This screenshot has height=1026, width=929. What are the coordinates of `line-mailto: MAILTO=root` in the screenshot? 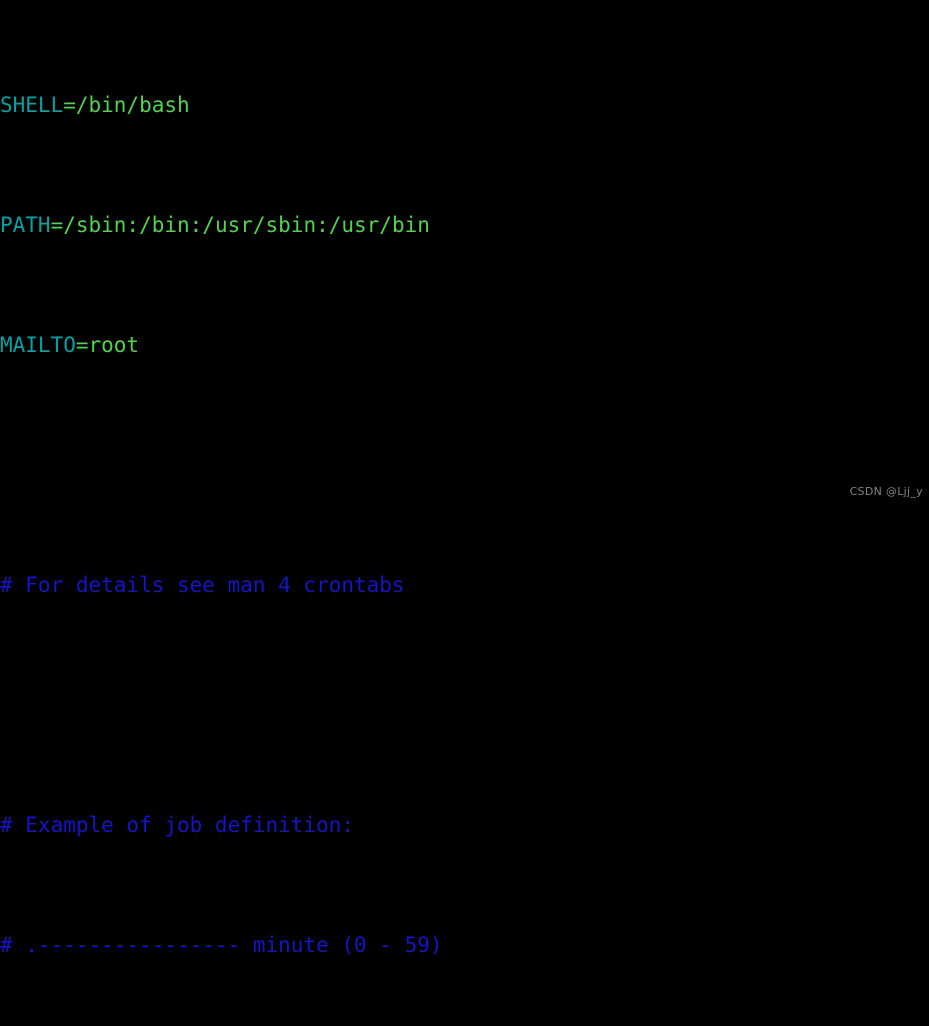 It's located at (464, 345).